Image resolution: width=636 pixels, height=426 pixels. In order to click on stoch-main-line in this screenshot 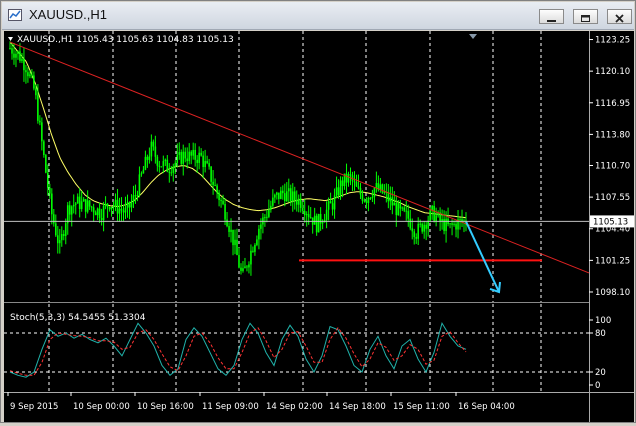, I will do `click(238, 350)`.